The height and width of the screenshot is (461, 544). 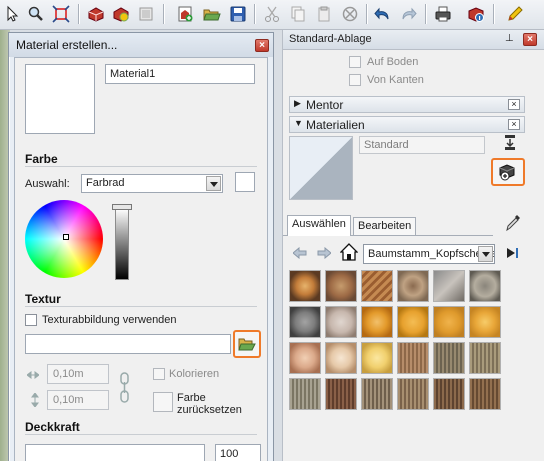 I want to click on panel-materials-label: Materialien, so click(x=335, y=125).